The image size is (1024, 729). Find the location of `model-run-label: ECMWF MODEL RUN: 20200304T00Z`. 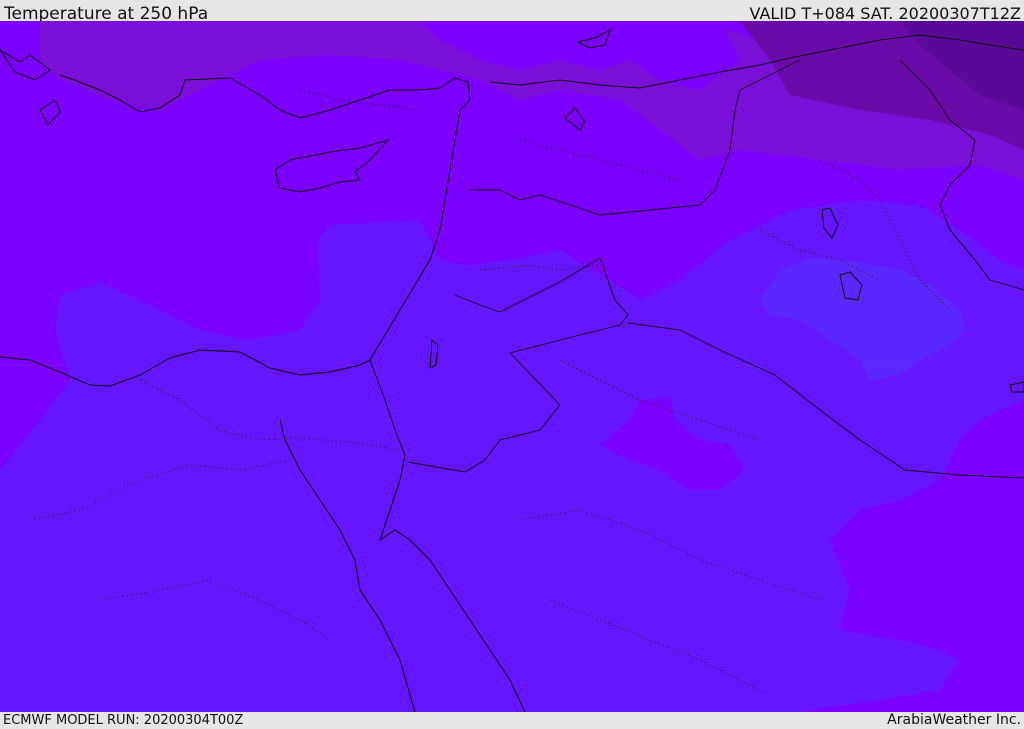

model-run-label: ECMWF MODEL RUN: 20200304T00Z is located at coordinates (123, 720).